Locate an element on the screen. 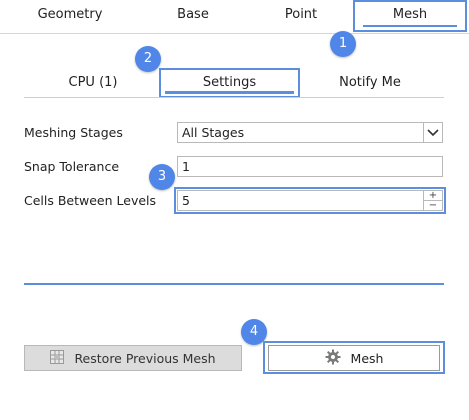 This screenshot has width=469, height=420. section-separator is located at coordinates (234, 284).